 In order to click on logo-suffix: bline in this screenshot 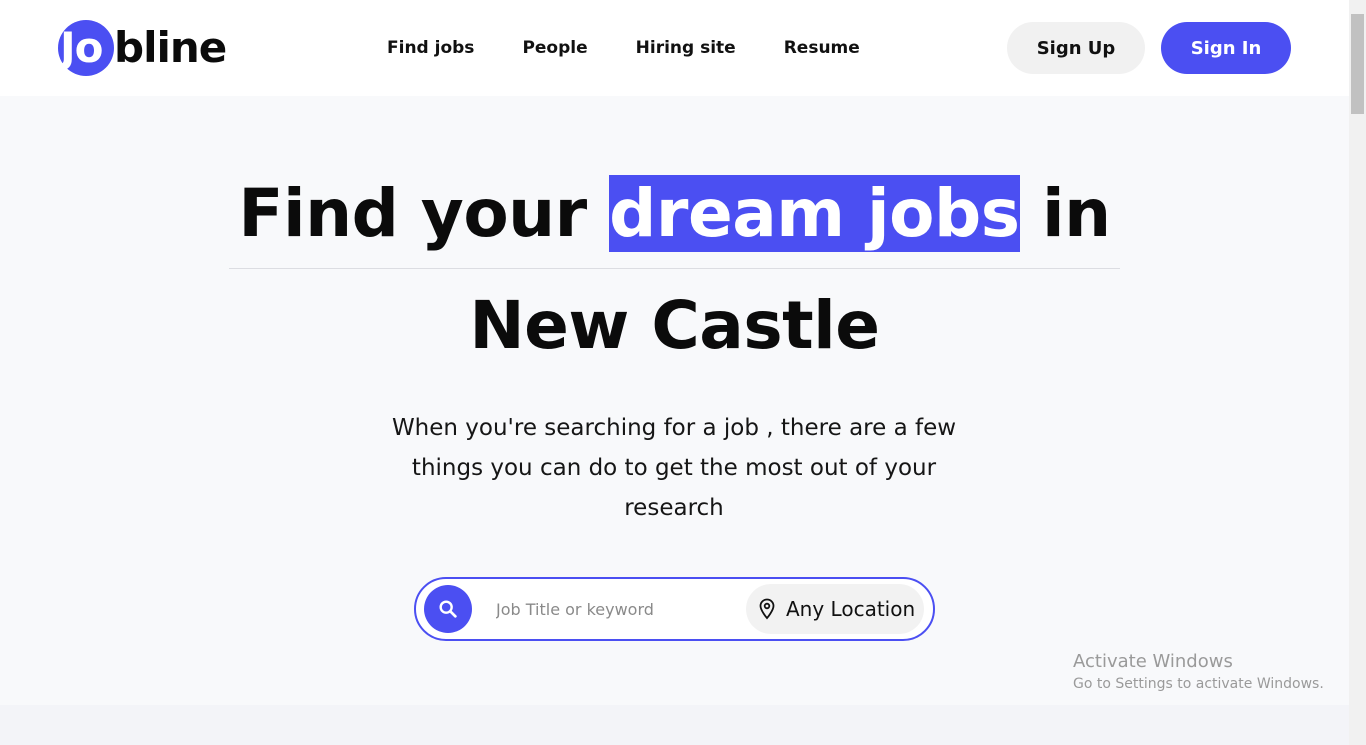, I will do `click(170, 47)`.